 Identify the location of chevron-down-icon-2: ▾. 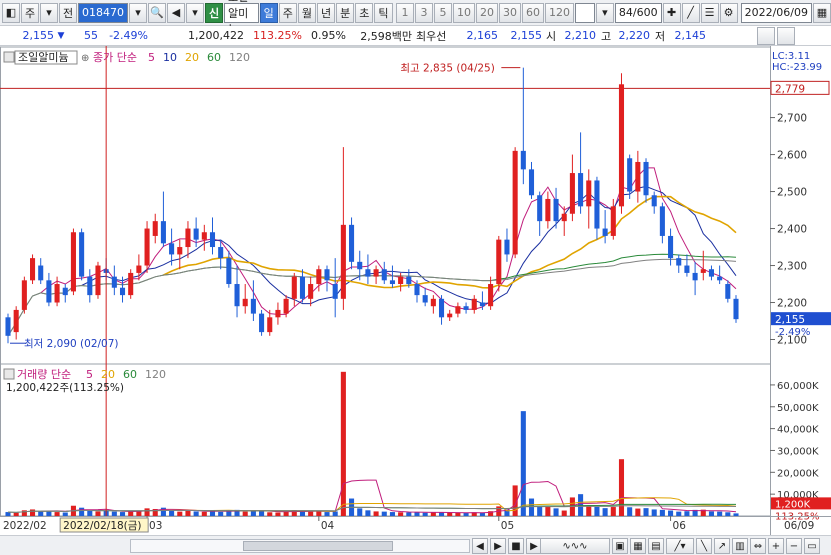
(195, 12).